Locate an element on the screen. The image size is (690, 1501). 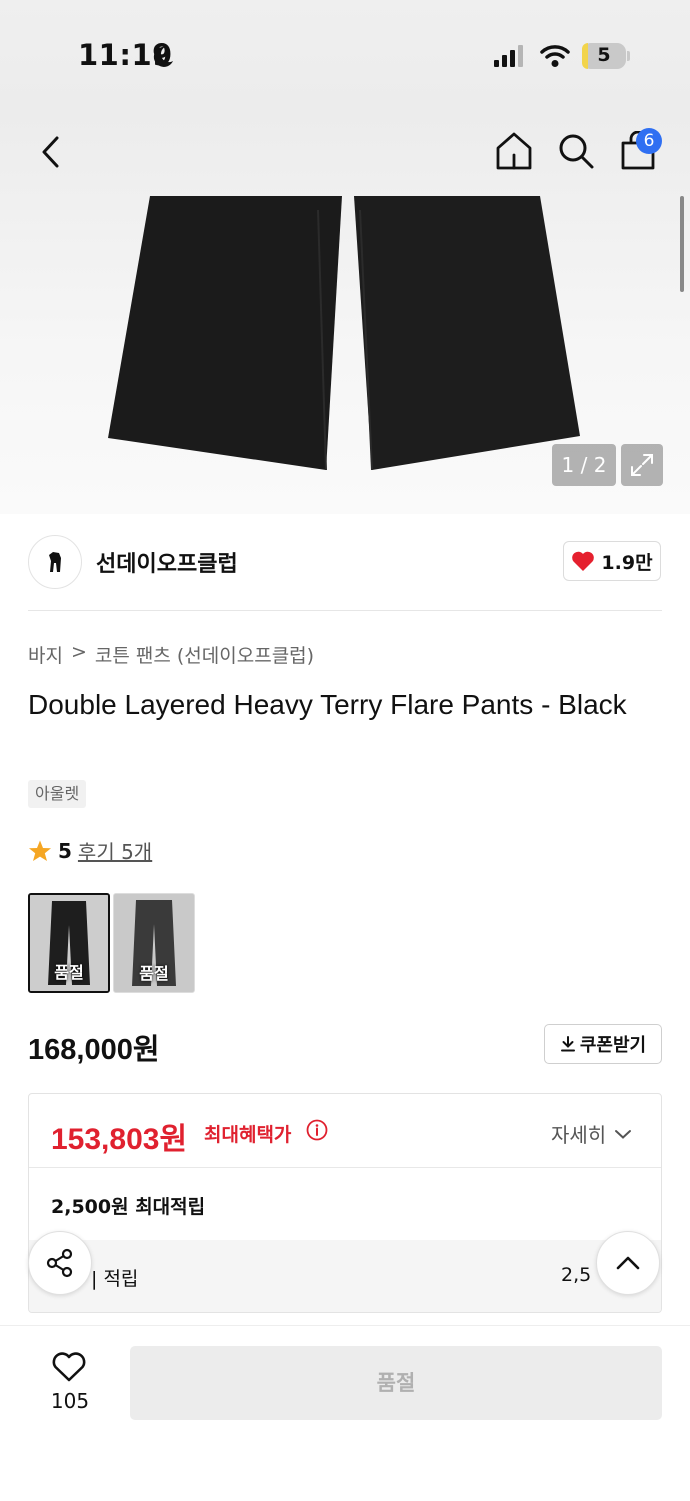
wishlist-count: 105 is located at coordinates (70, 1401).